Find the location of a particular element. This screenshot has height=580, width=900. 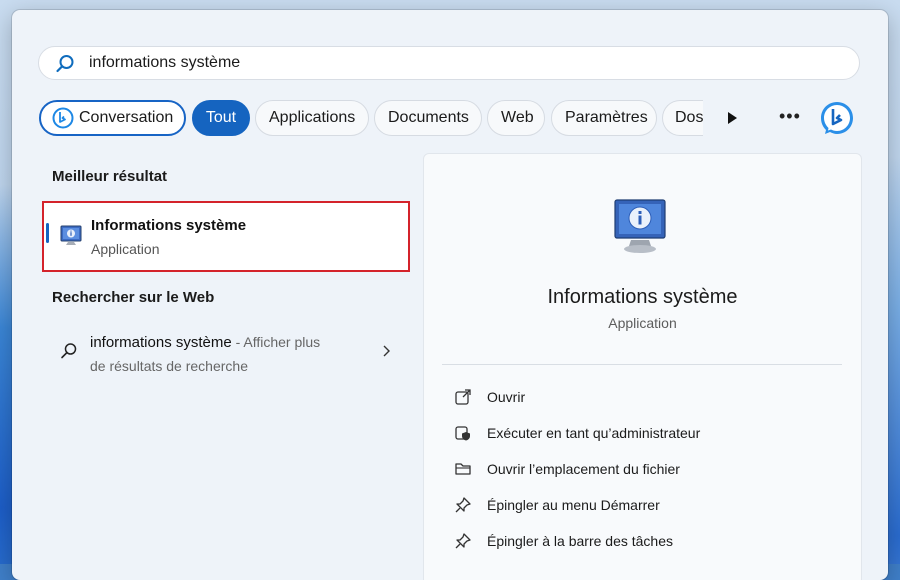

action-label: Exécuter en tant qu’administrateur is located at coordinates (594, 433).